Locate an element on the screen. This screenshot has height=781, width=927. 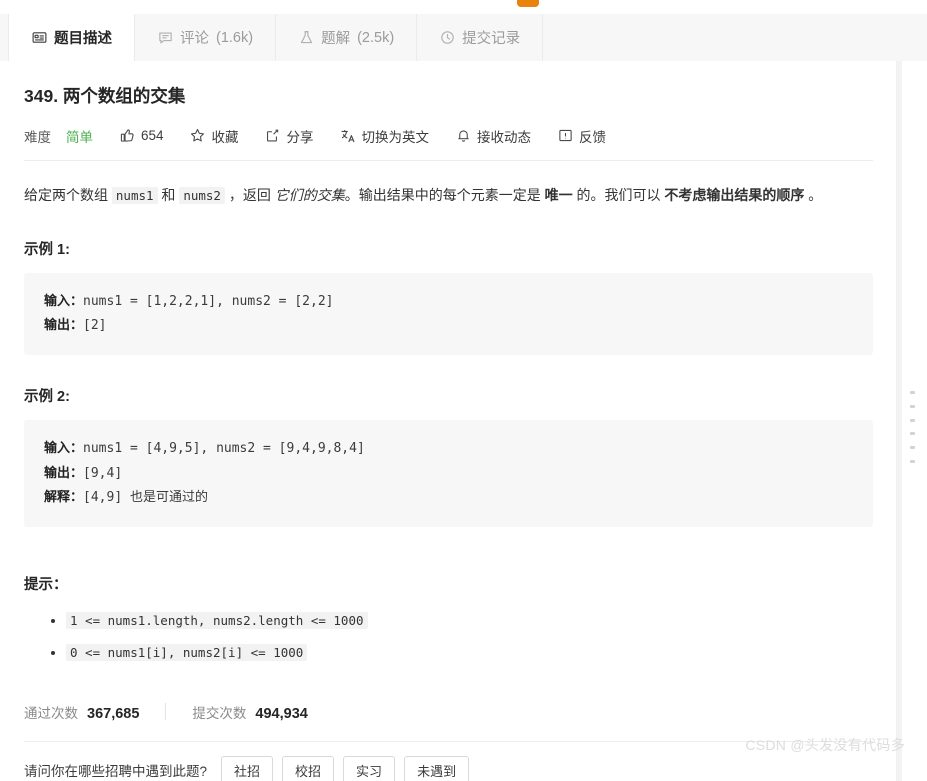
translate-icon is located at coordinates (348, 136).